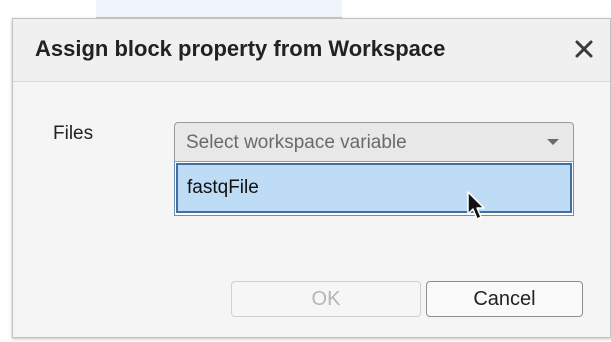  Describe the element at coordinates (219, 9) in the screenshot. I see `background-window-fragment` at that location.